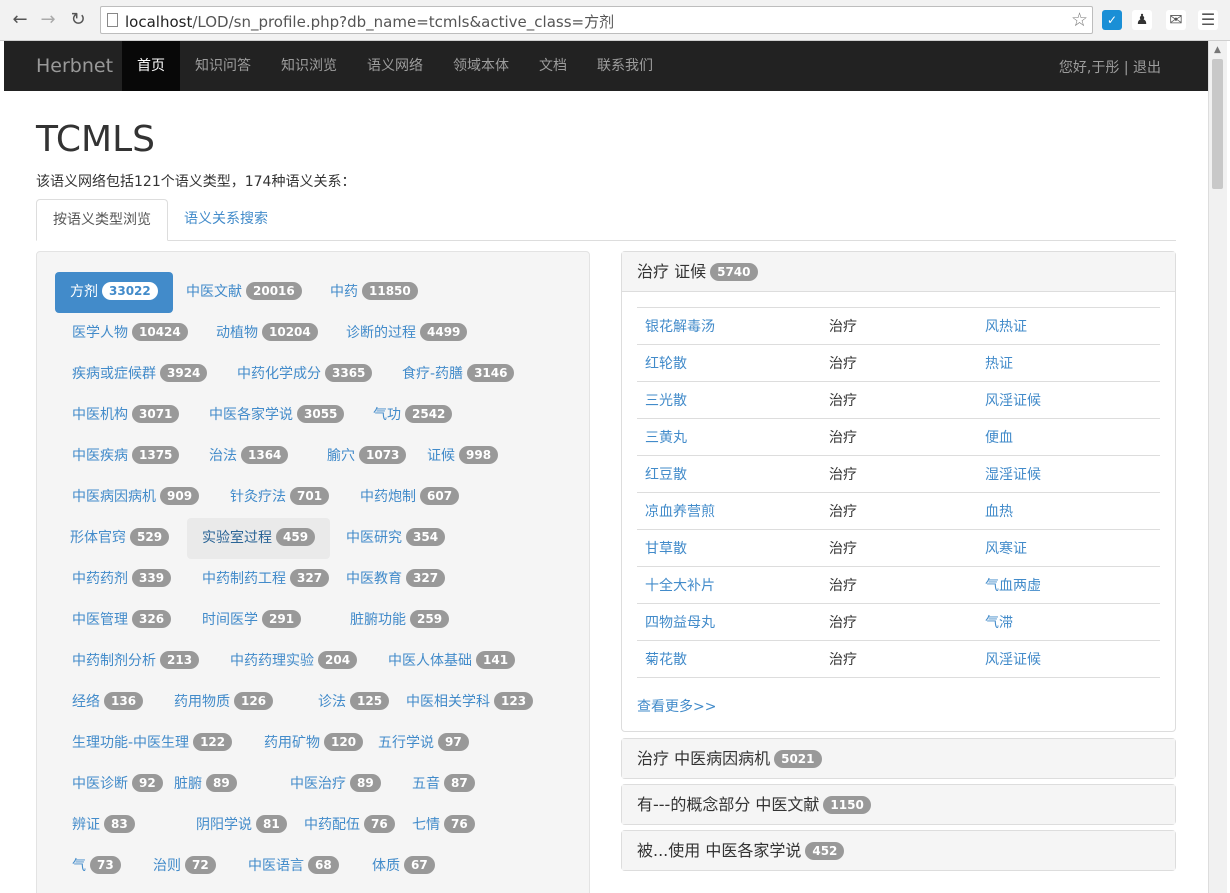  I want to click on entity-link: 血热, so click(1068, 511).